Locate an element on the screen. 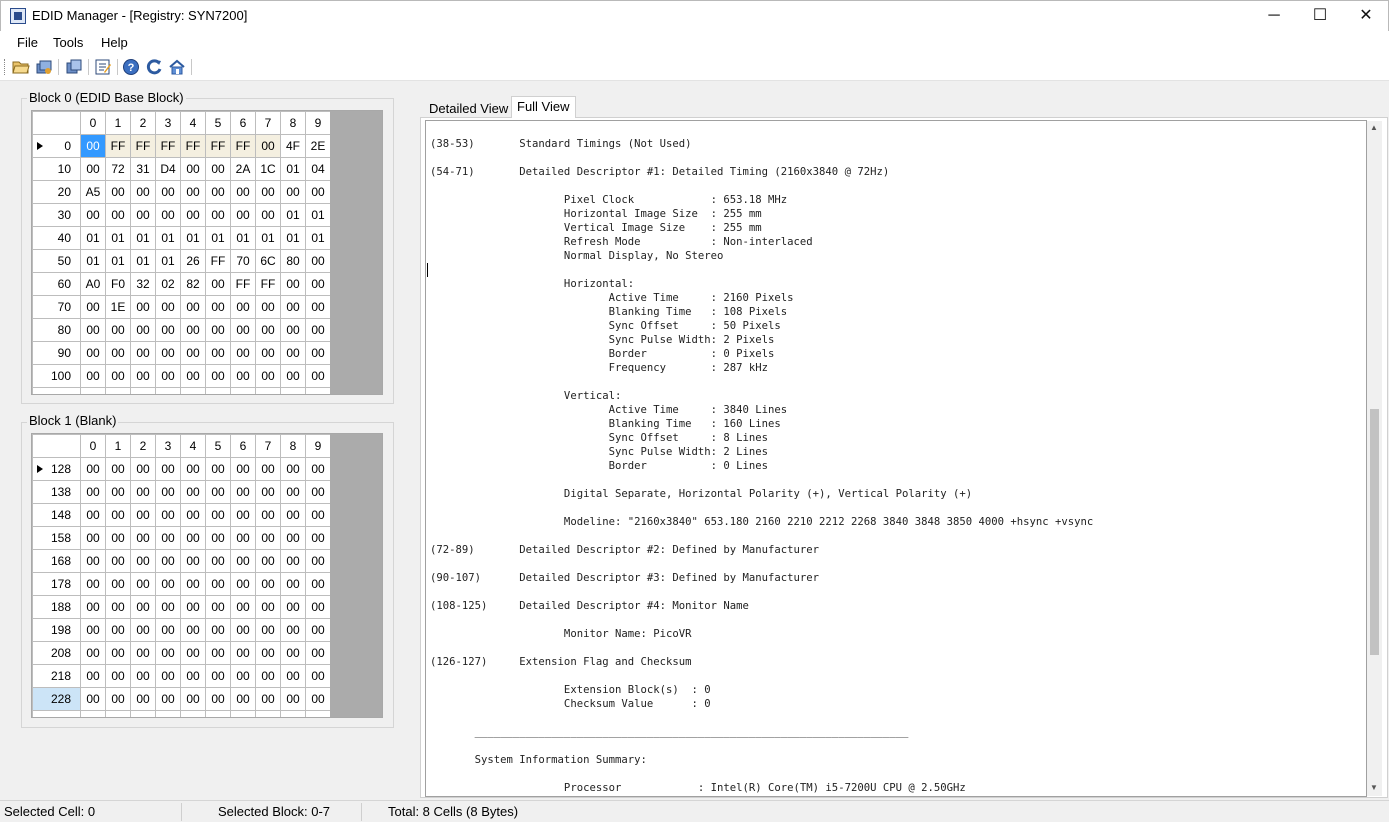 The width and height of the screenshot is (1389, 822). row-header: 148 is located at coordinates (56, 515).